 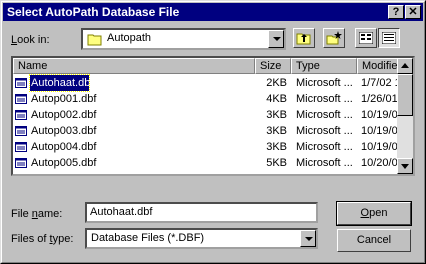 I want to click on filename-input: Autohaat.dbf, so click(x=201, y=212).